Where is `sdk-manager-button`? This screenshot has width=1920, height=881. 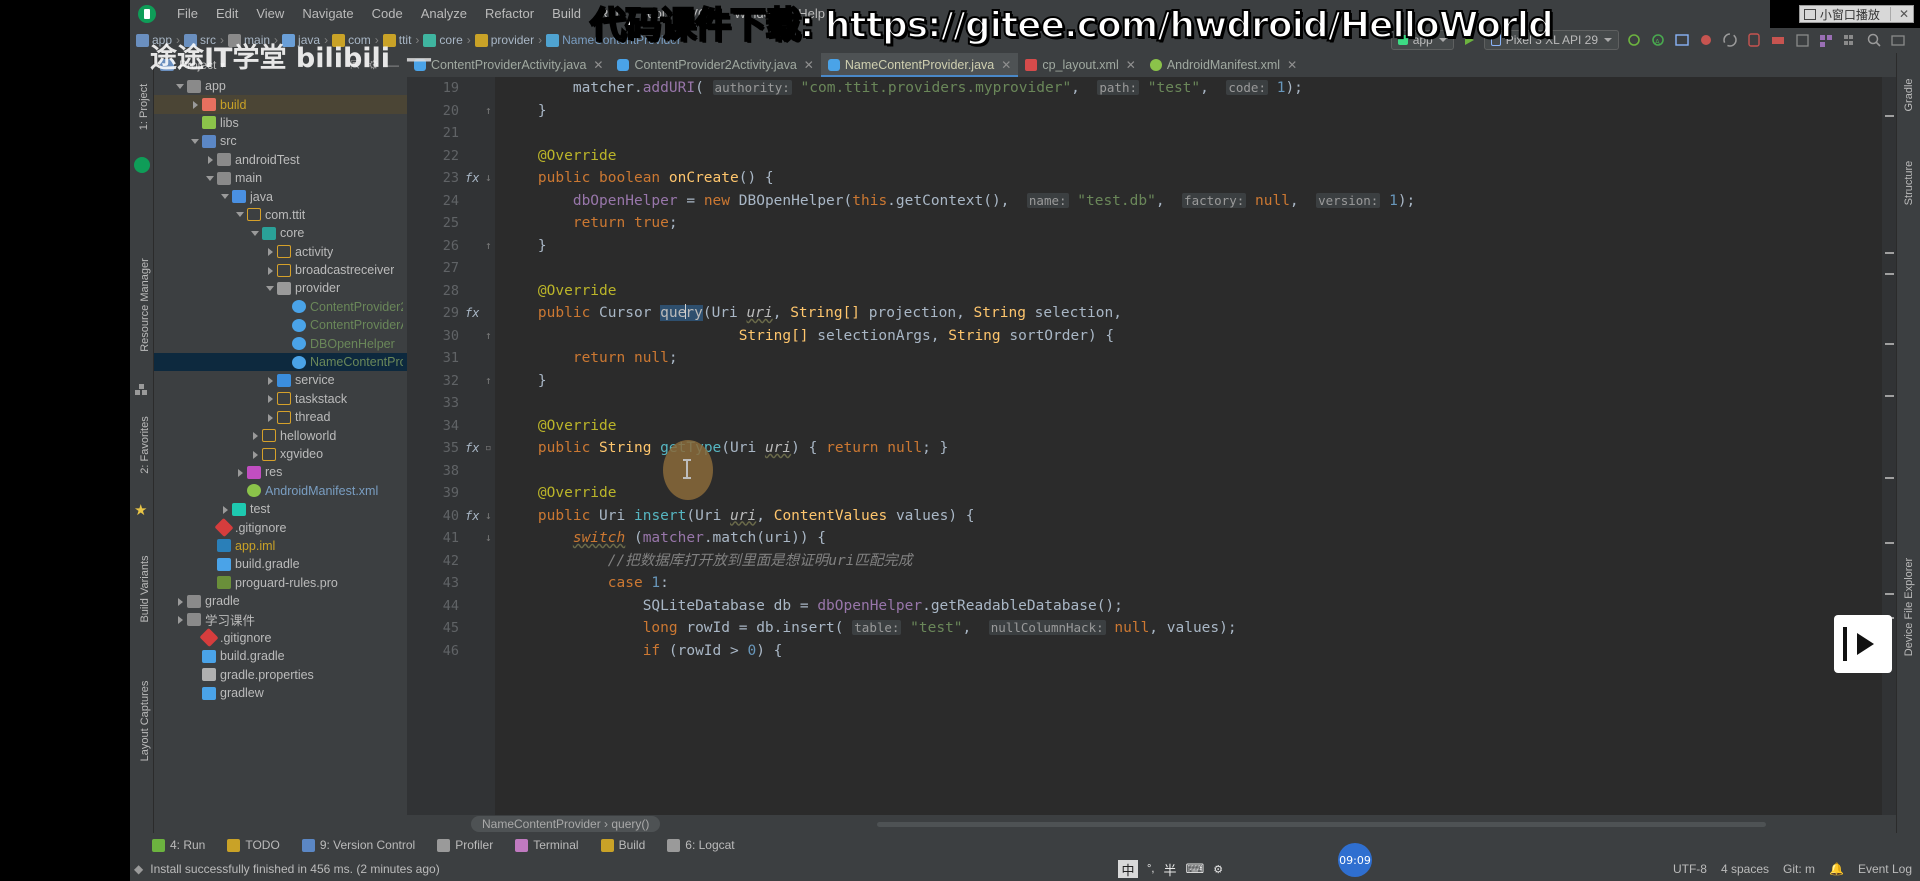
sdk-manager-button is located at coordinates (1778, 40).